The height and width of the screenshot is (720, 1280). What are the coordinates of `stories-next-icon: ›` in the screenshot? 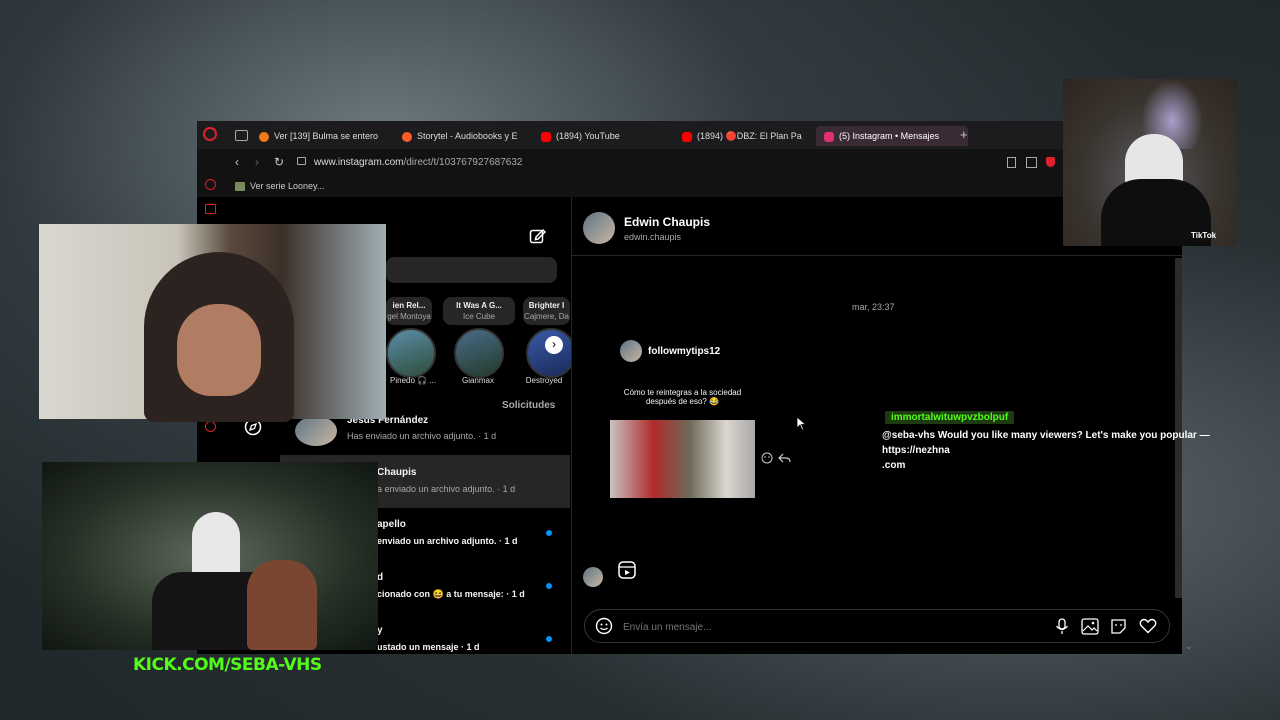 It's located at (554, 345).